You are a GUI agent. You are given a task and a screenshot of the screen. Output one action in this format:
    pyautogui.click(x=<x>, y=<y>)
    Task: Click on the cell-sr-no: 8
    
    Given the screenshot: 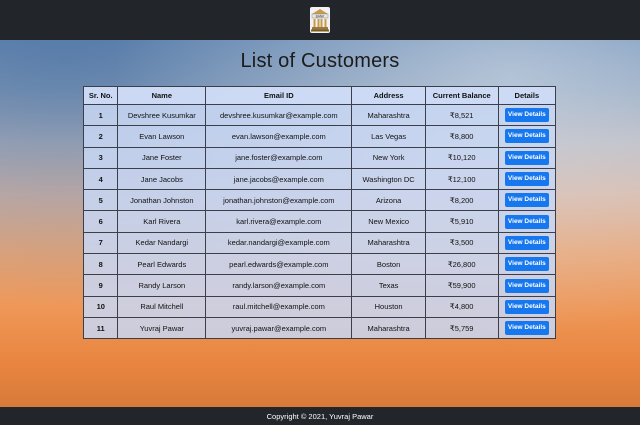 What is the action you would take?
    pyautogui.click(x=100, y=264)
    